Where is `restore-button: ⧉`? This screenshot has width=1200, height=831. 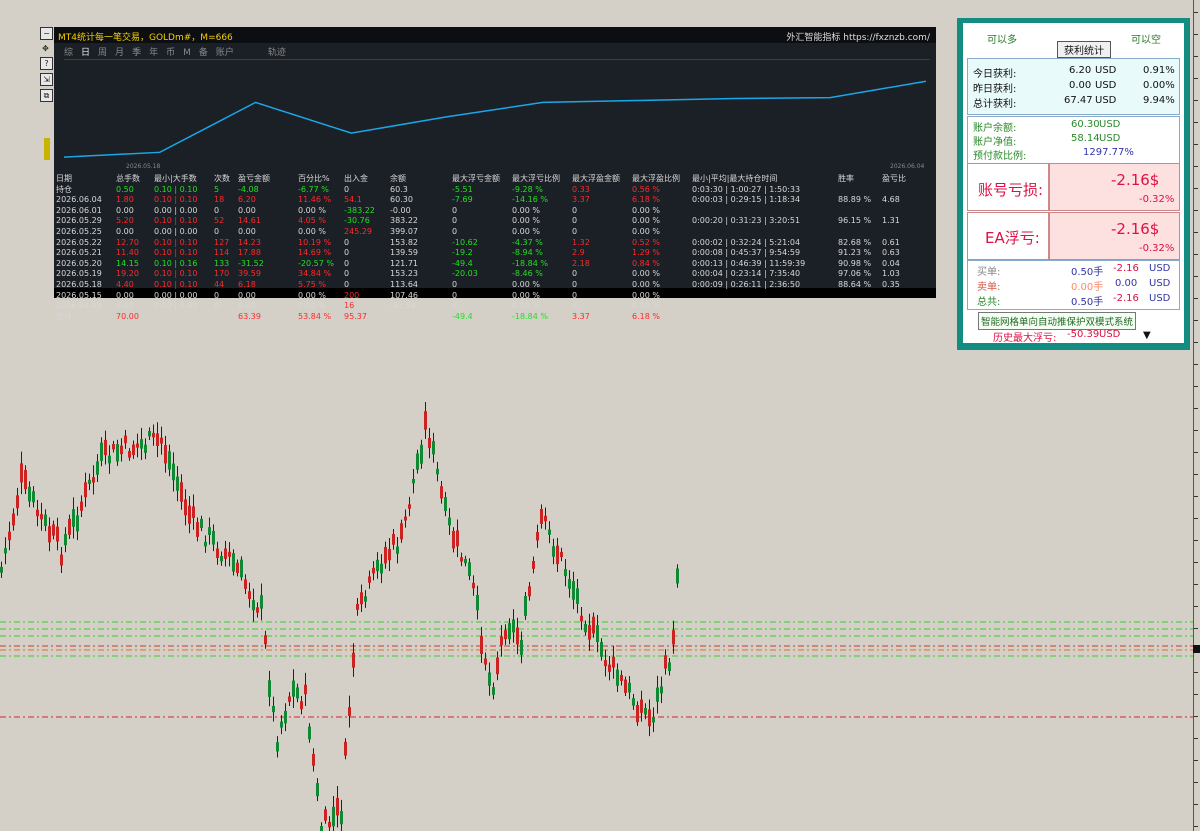
restore-button: ⧉ is located at coordinates (46, 95).